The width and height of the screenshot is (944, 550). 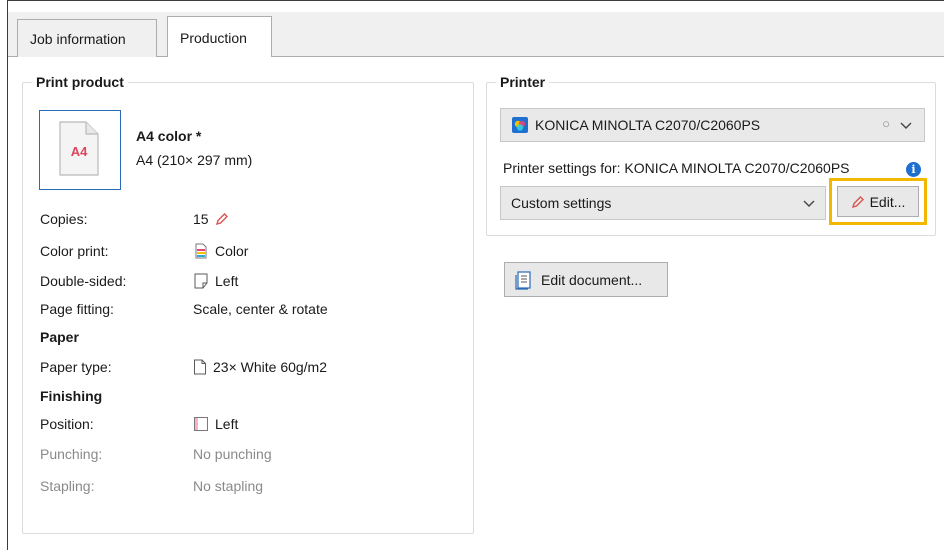 I want to click on tab-label: Production, so click(x=213, y=38).